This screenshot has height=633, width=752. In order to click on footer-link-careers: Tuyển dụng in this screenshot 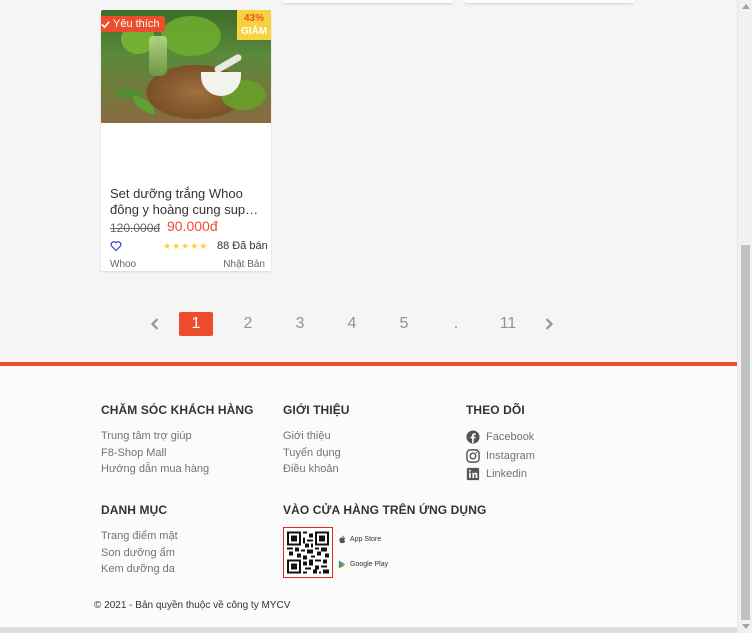, I will do `click(316, 453)`.